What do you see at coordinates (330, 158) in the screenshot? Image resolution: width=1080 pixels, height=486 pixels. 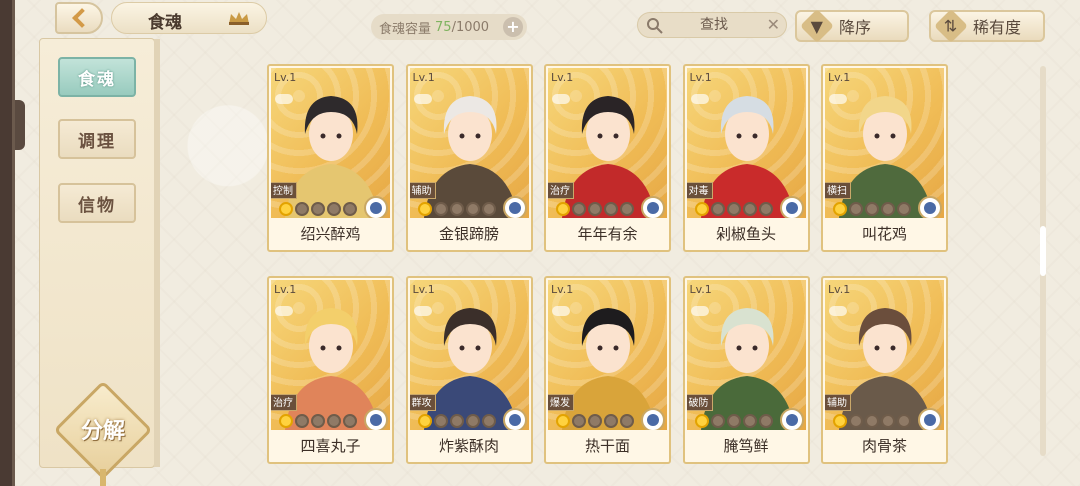 I see `food-soul-card: Lv.1 控制 绍兴醉鸡` at bounding box center [330, 158].